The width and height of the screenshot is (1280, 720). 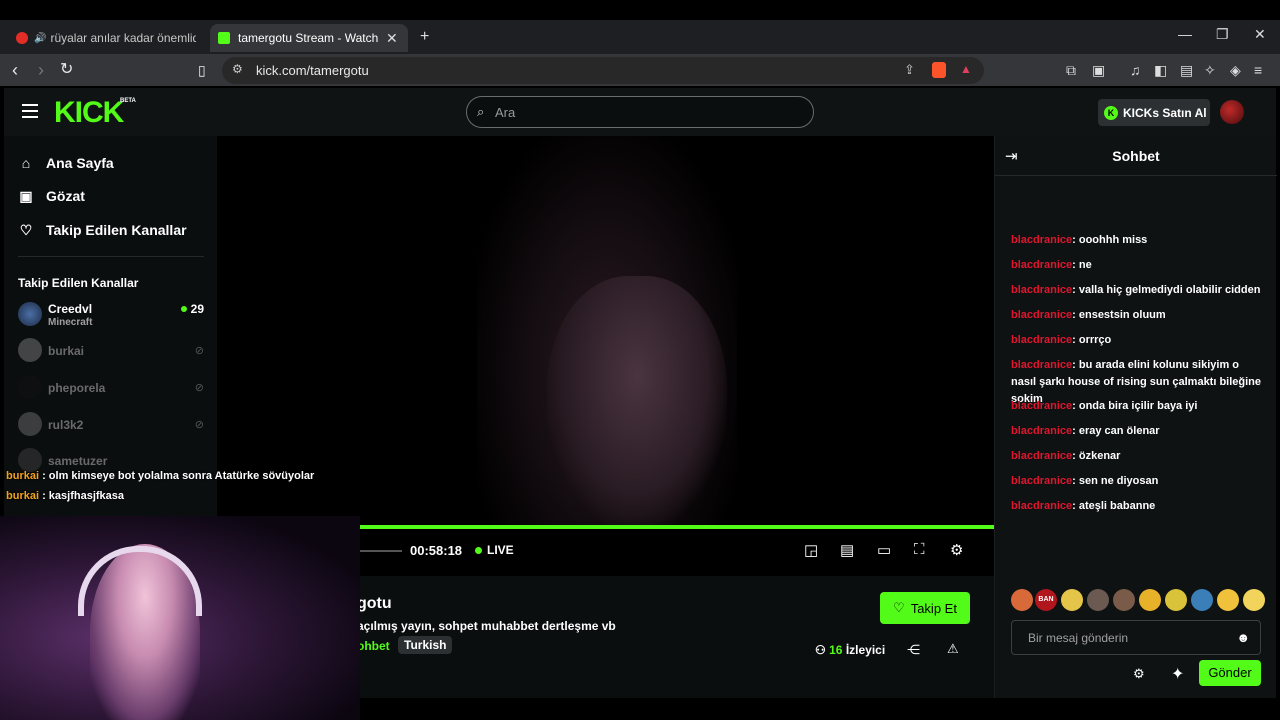 What do you see at coordinates (102, 230) in the screenshot?
I see `nav-following: ♡ Takip Edilen Kanallar` at bounding box center [102, 230].